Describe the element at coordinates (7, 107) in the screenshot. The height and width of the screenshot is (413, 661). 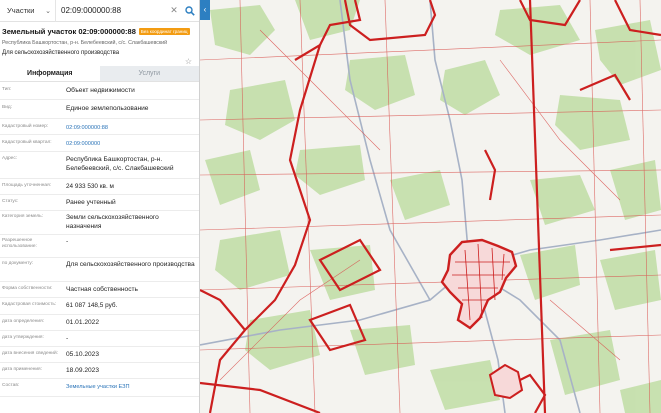
I see `field-key: Вид:` at that location.